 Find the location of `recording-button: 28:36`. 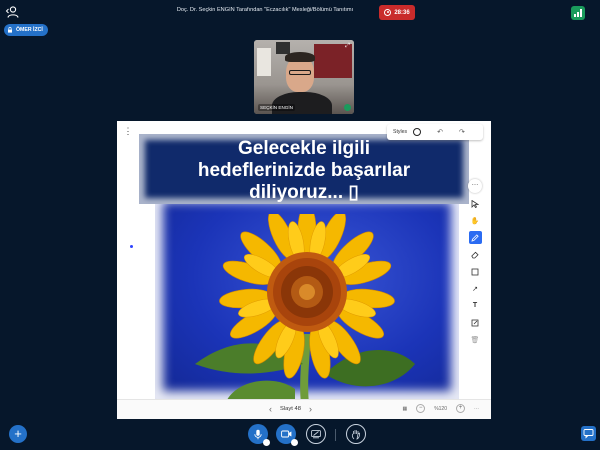

recording-button: 28:36 is located at coordinates (397, 12).